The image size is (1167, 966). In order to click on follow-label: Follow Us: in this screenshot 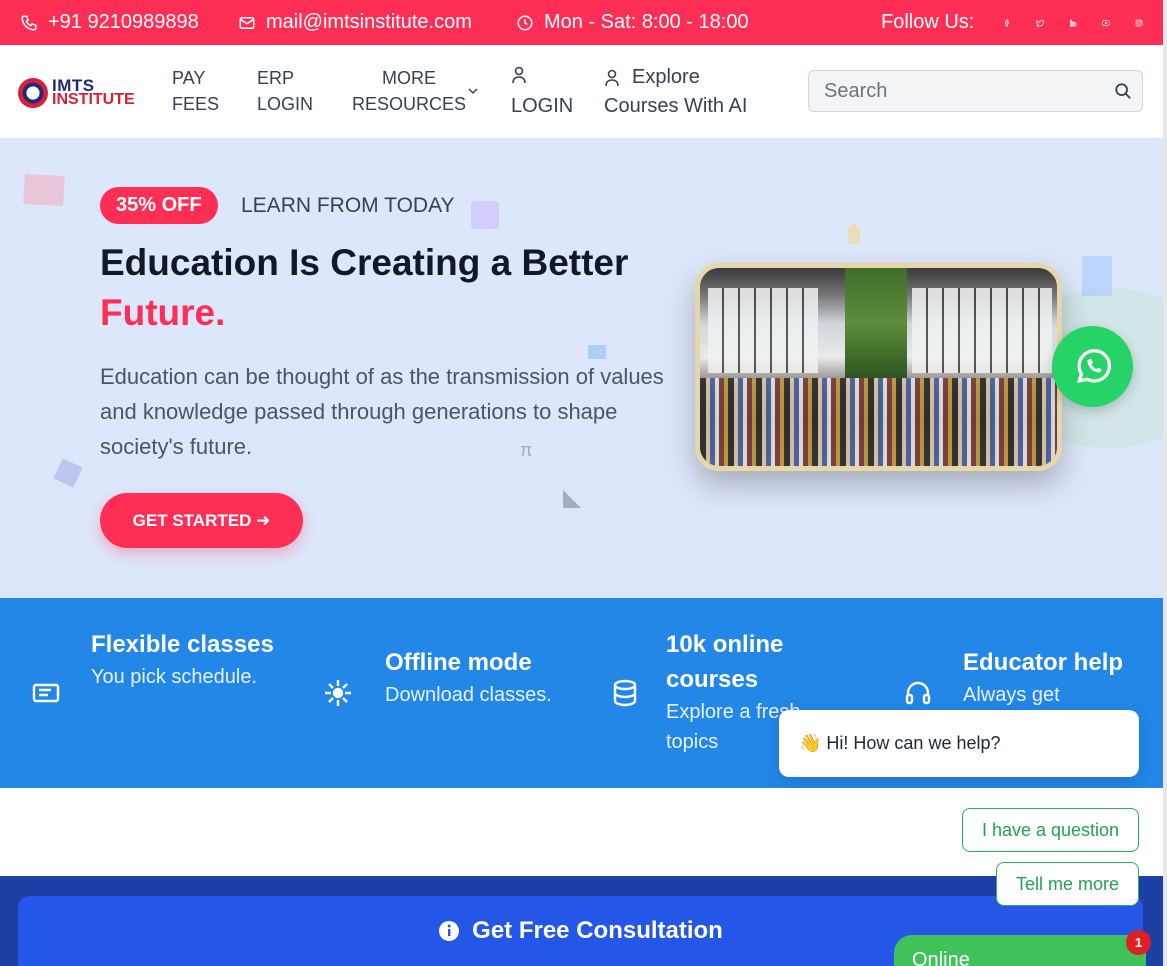, I will do `click(928, 22)`.